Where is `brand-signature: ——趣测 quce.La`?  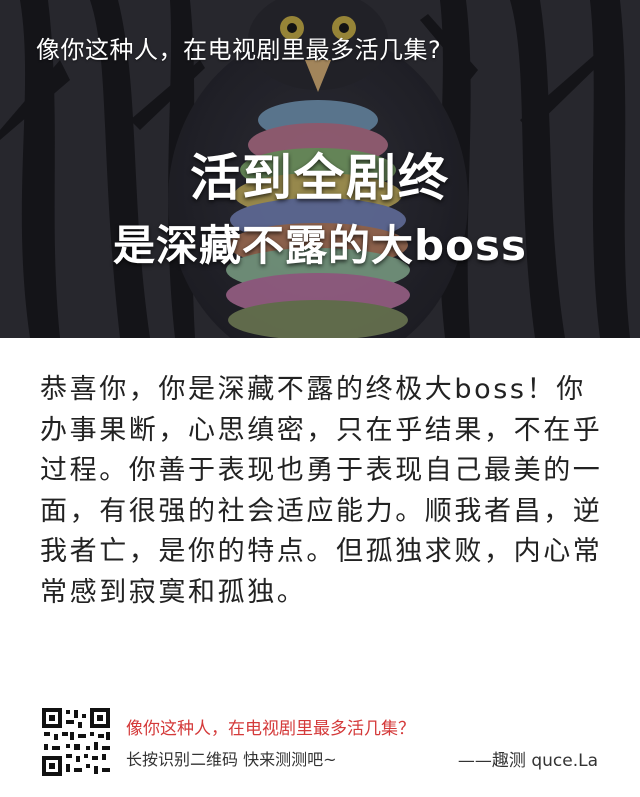
brand-signature: ——趣测 quce.La is located at coordinates (528, 758).